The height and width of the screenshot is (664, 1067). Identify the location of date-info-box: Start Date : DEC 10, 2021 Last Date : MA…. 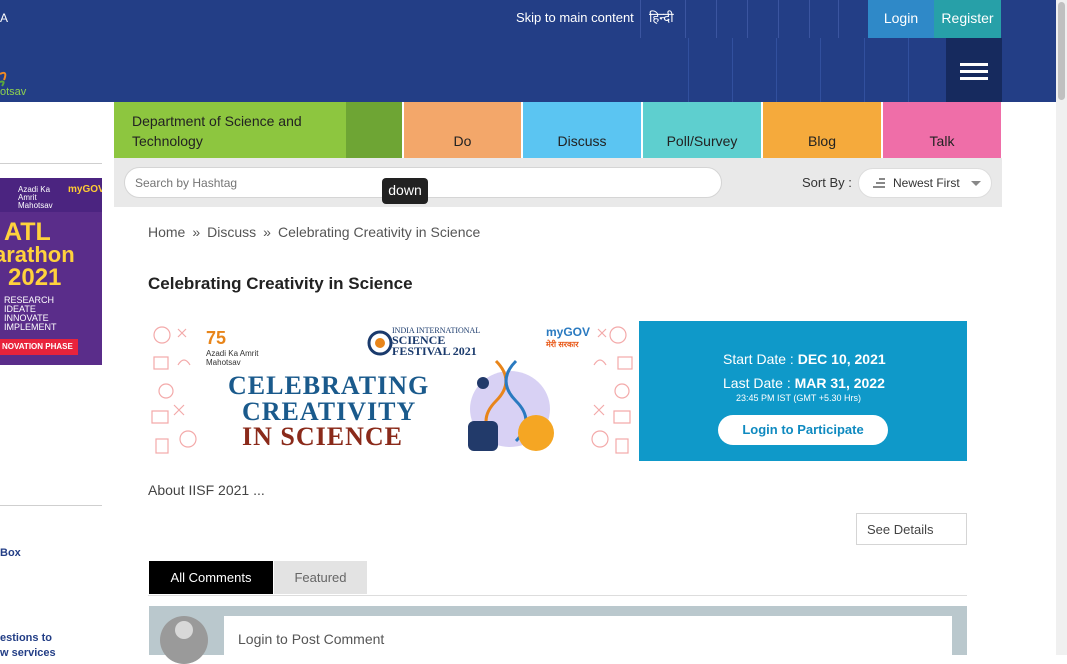
(803, 391).